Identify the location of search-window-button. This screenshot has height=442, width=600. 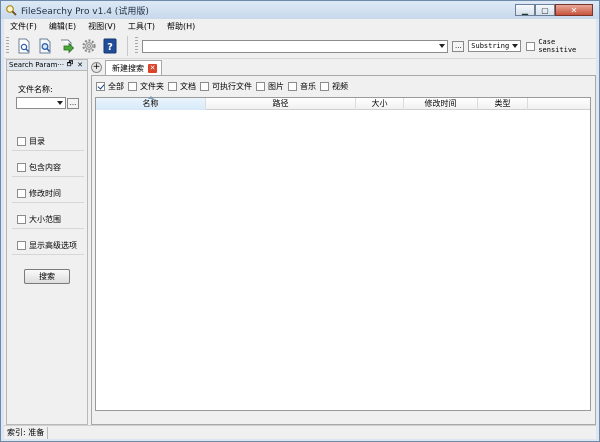
(46, 46).